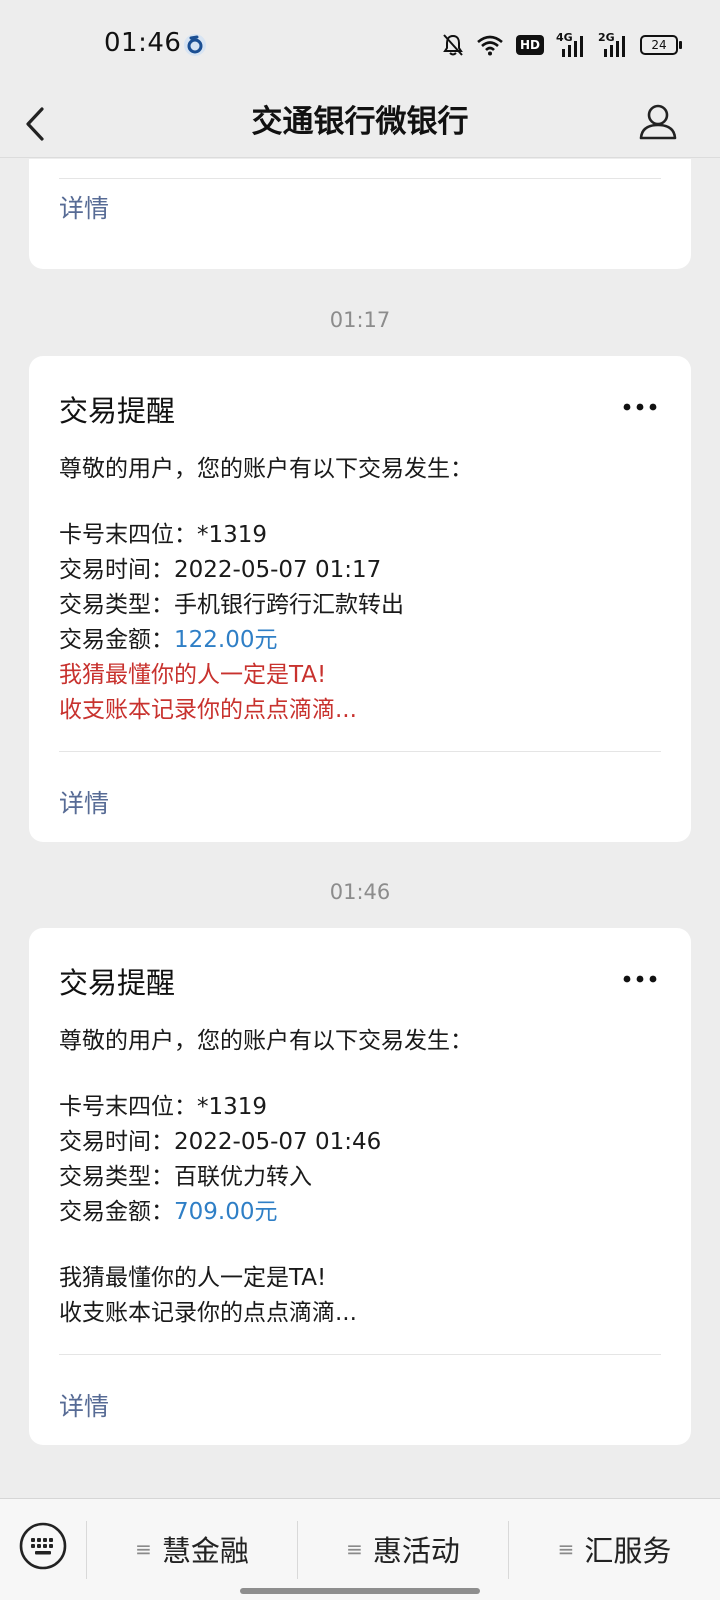 Image resolution: width=720 pixels, height=1600 pixels. Describe the element at coordinates (289, 605) in the screenshot. I see `transaction-type-value: 手机银行跨行汇款转出` at that location.